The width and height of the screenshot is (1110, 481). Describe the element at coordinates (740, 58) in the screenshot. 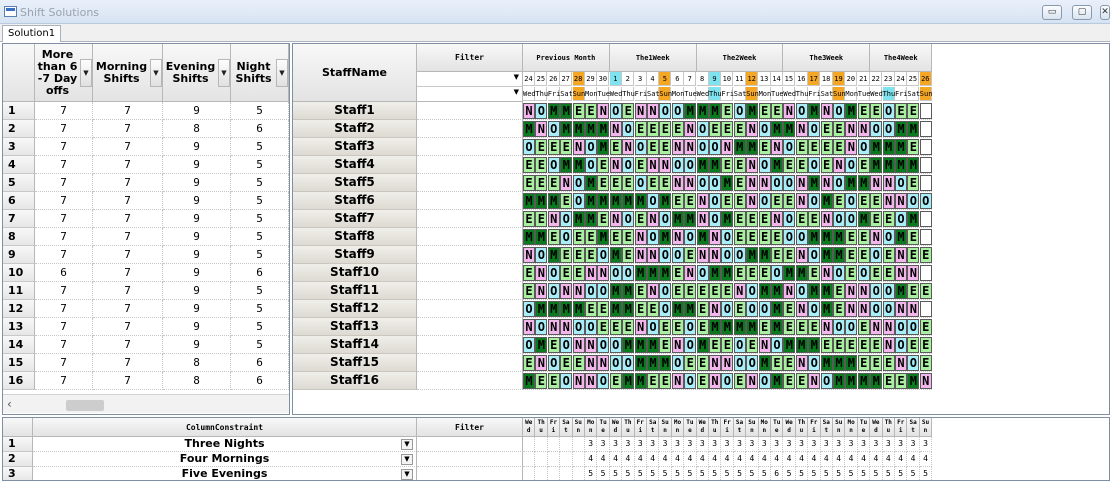

I see `week-group-header: The2Week` at that location.